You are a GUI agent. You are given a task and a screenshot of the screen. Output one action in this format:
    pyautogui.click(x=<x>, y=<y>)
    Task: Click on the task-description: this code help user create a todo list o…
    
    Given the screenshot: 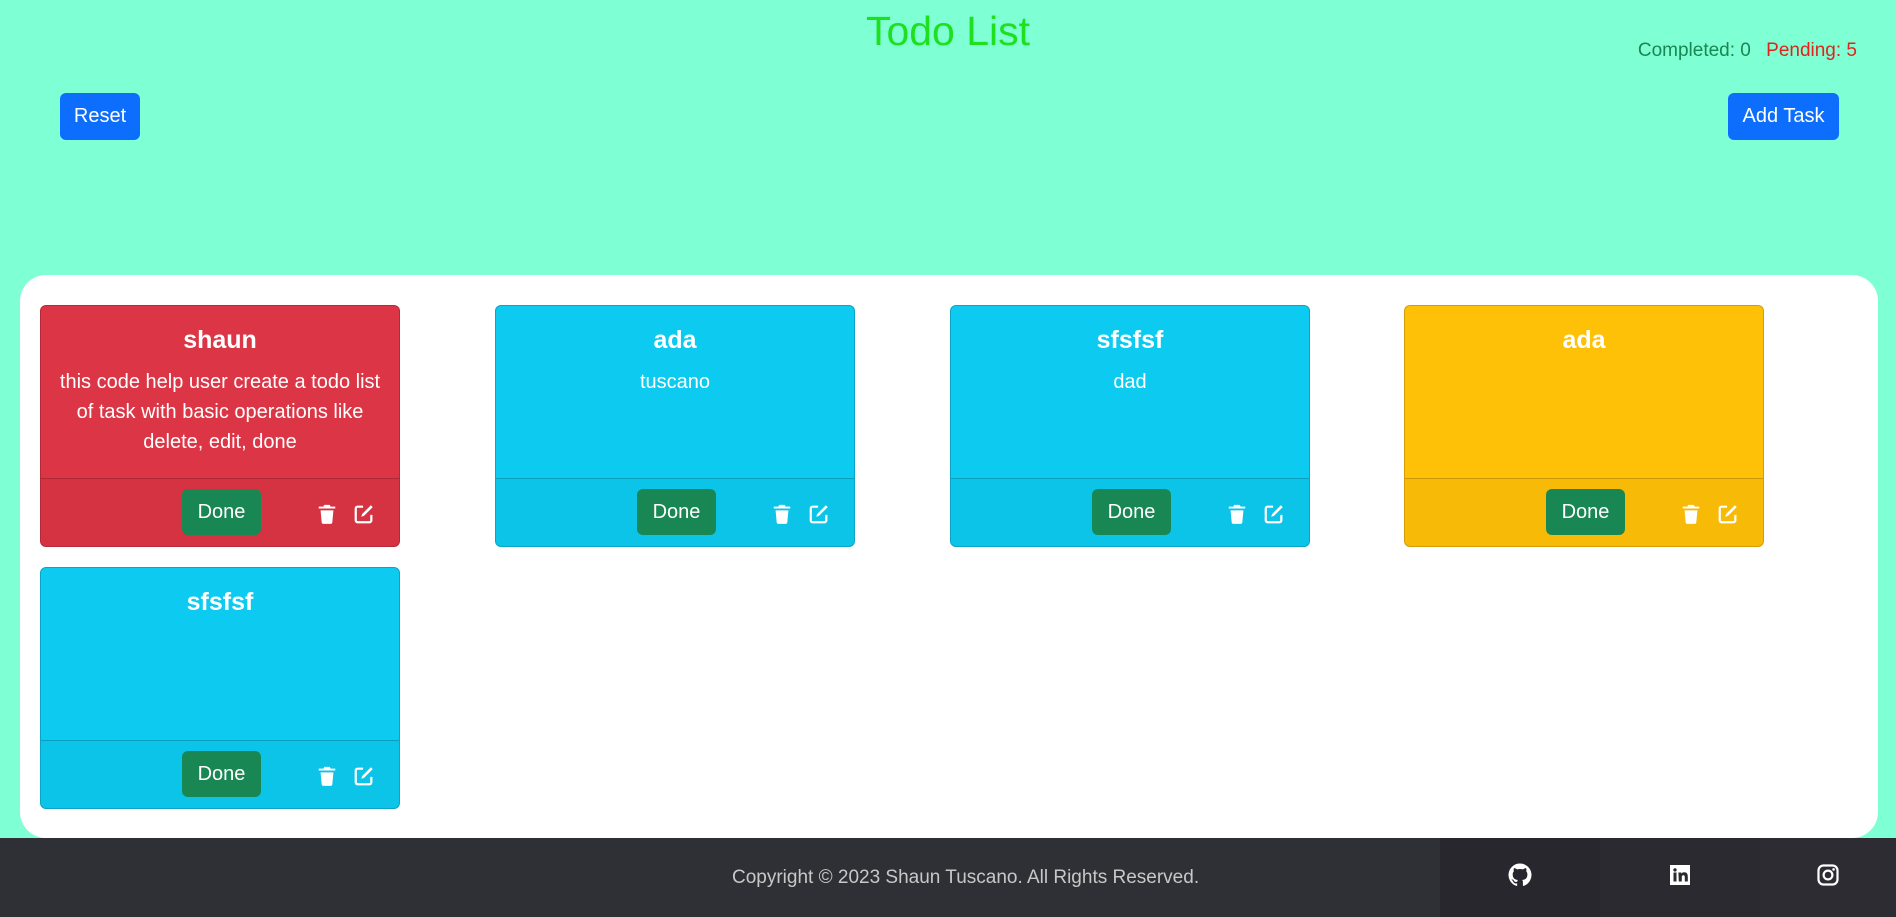 What is the action you would take?
    pyautogui.click(x=220, y=412)
    